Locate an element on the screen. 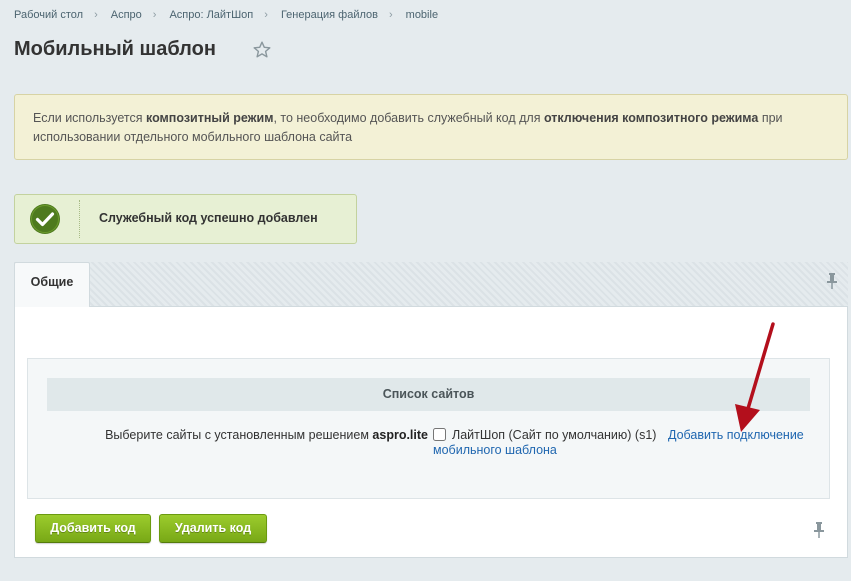 The width and height of the screenshot is (851, 581). add-mobile-template-link: Добавить подключение is located at coordinates (736, 435).